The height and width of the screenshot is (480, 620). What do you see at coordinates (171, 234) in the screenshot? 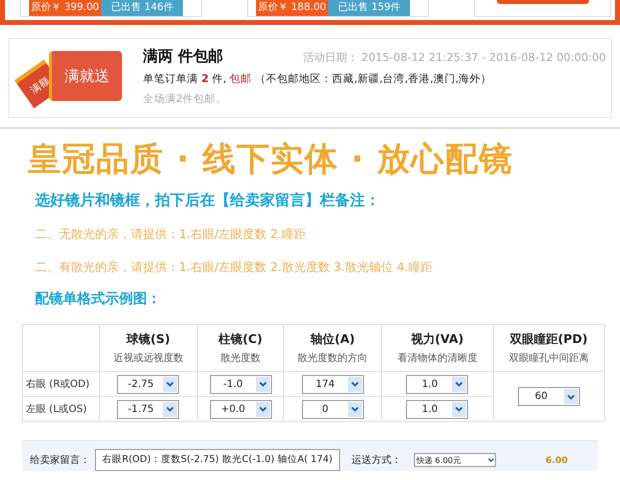
I see `note-text: 二、无散光的亲，请提供：1.右眼/左眼度数 2.瞳距` at bounding box center [171, 234].